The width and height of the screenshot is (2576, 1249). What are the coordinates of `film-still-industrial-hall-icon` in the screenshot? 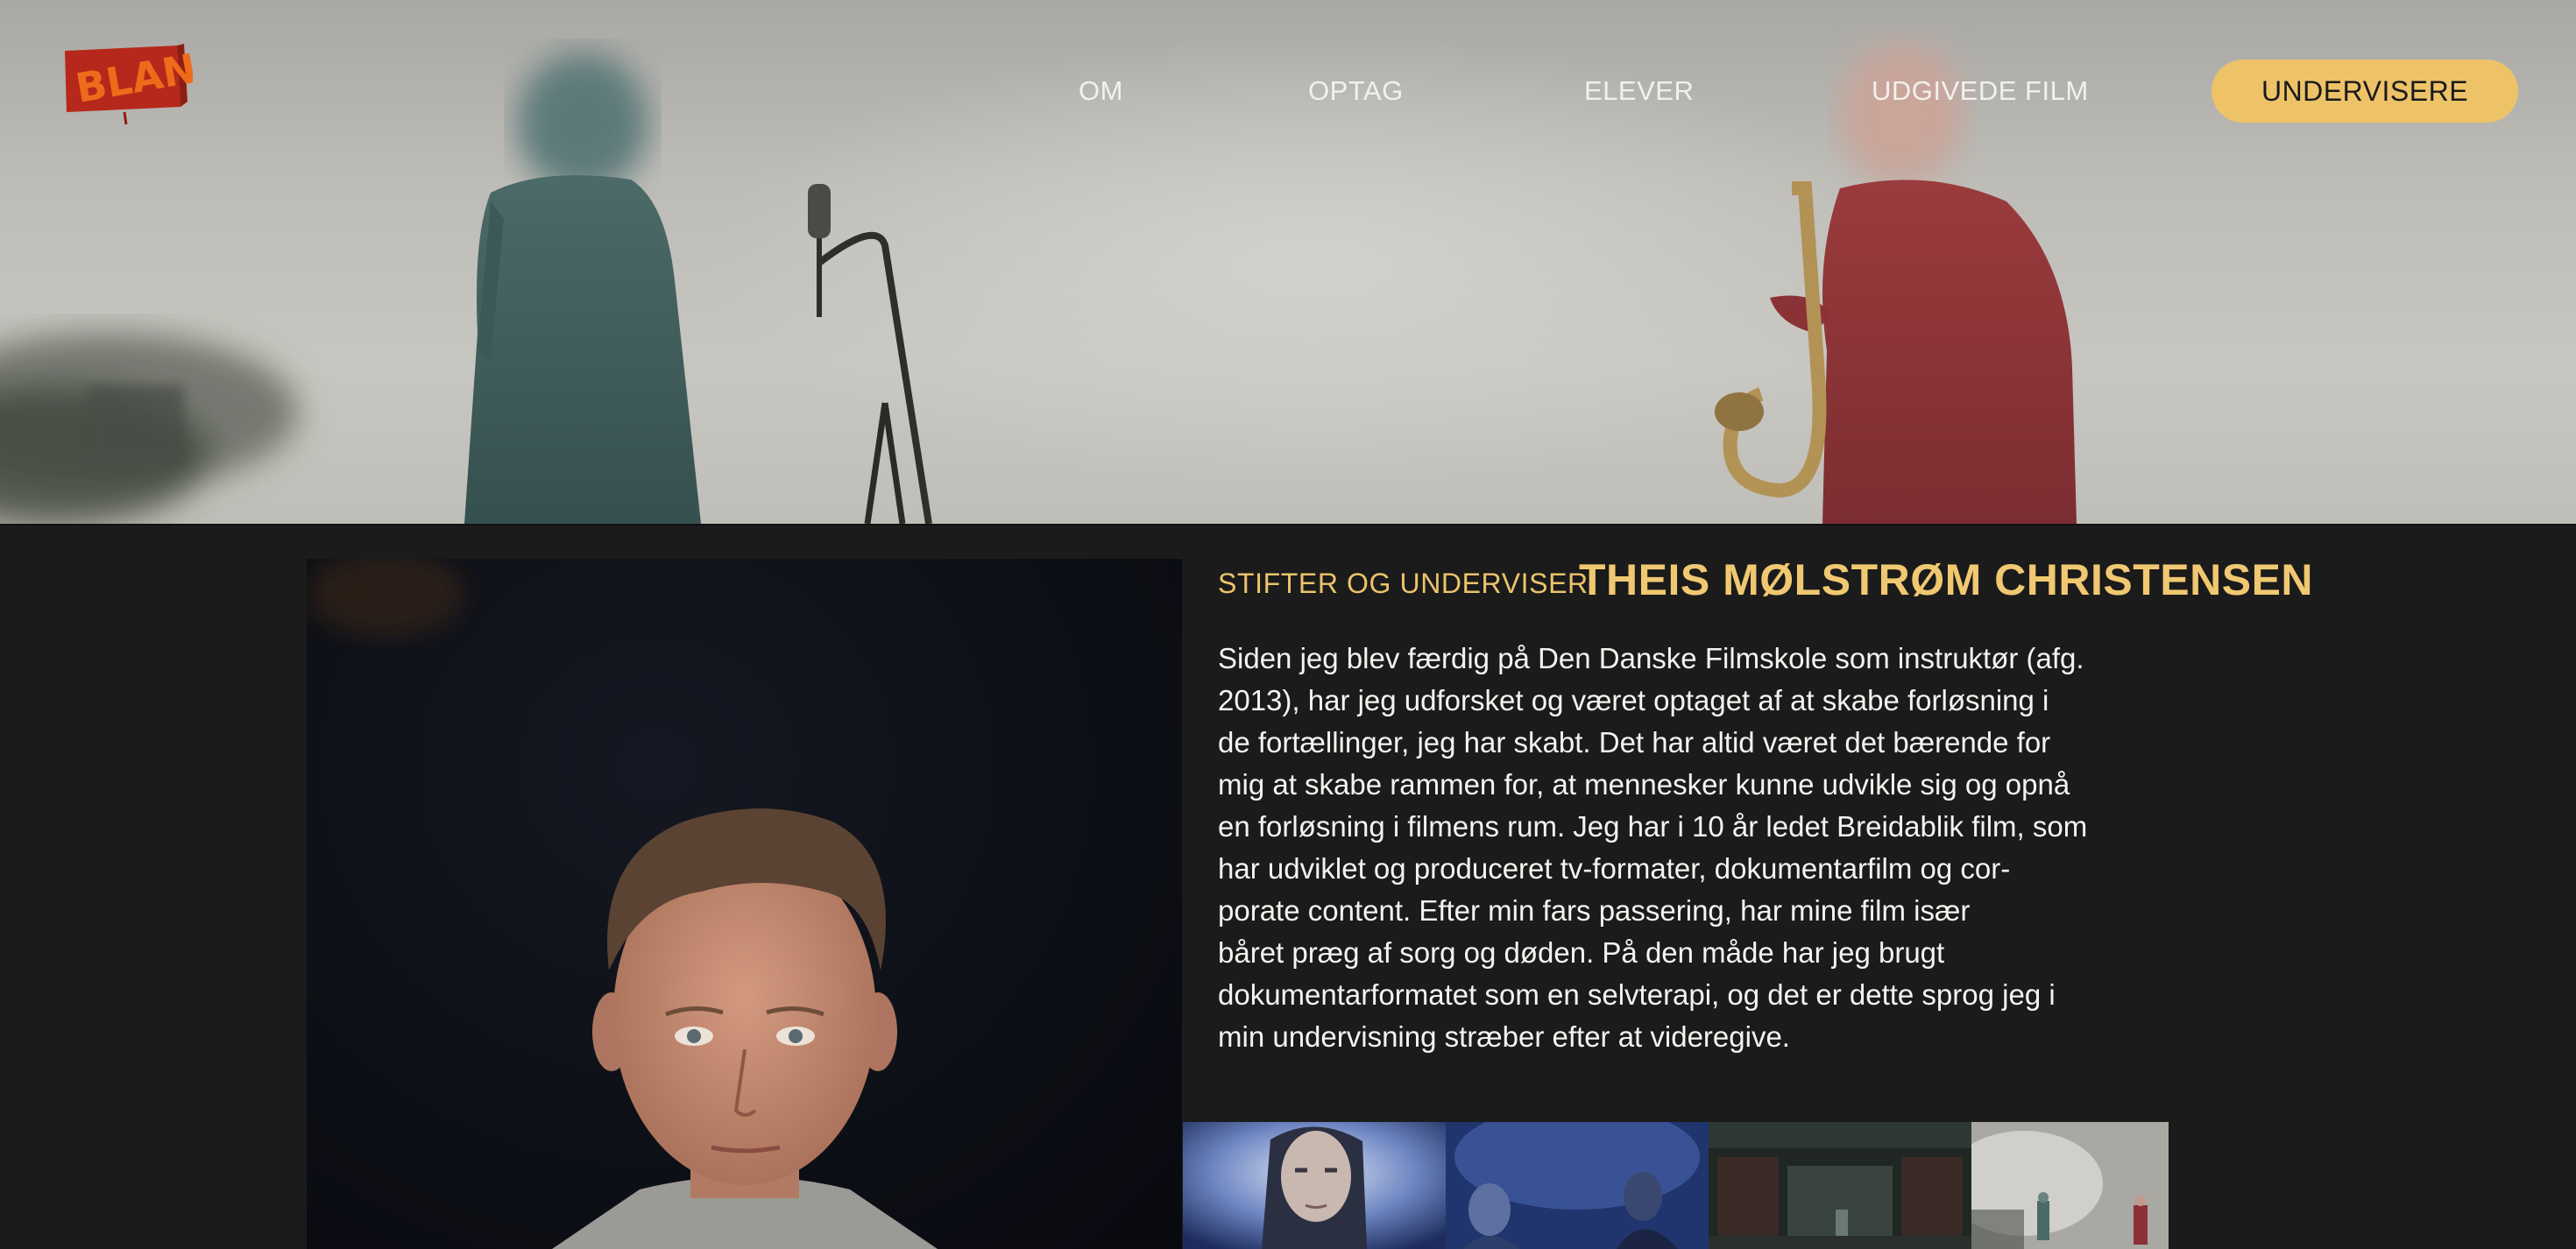 It's located at (1840, 1185).